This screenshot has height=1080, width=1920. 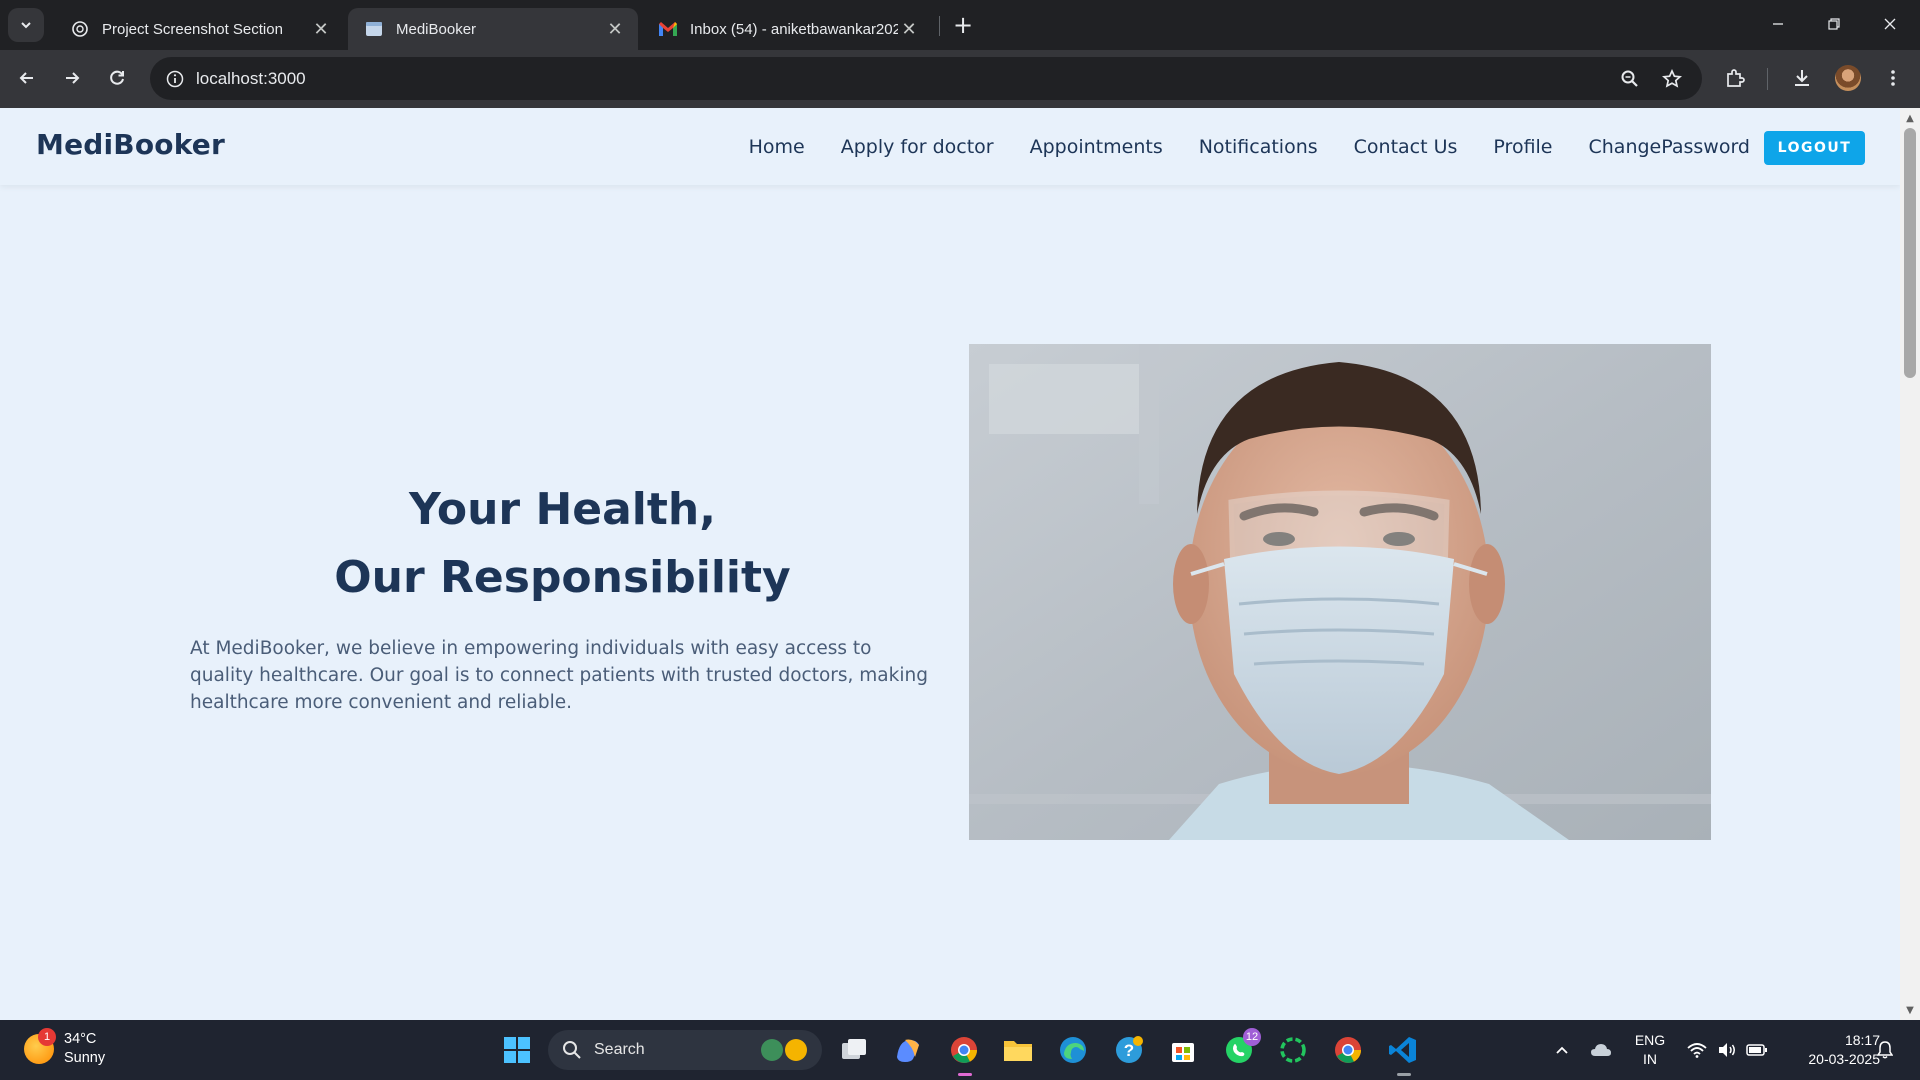 I want to click on restore-button, so click(x=1834, y=24).